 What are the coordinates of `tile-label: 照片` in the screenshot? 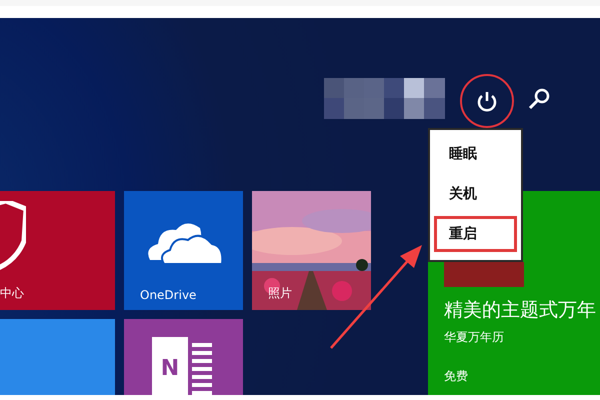 It's located at (280, 293).